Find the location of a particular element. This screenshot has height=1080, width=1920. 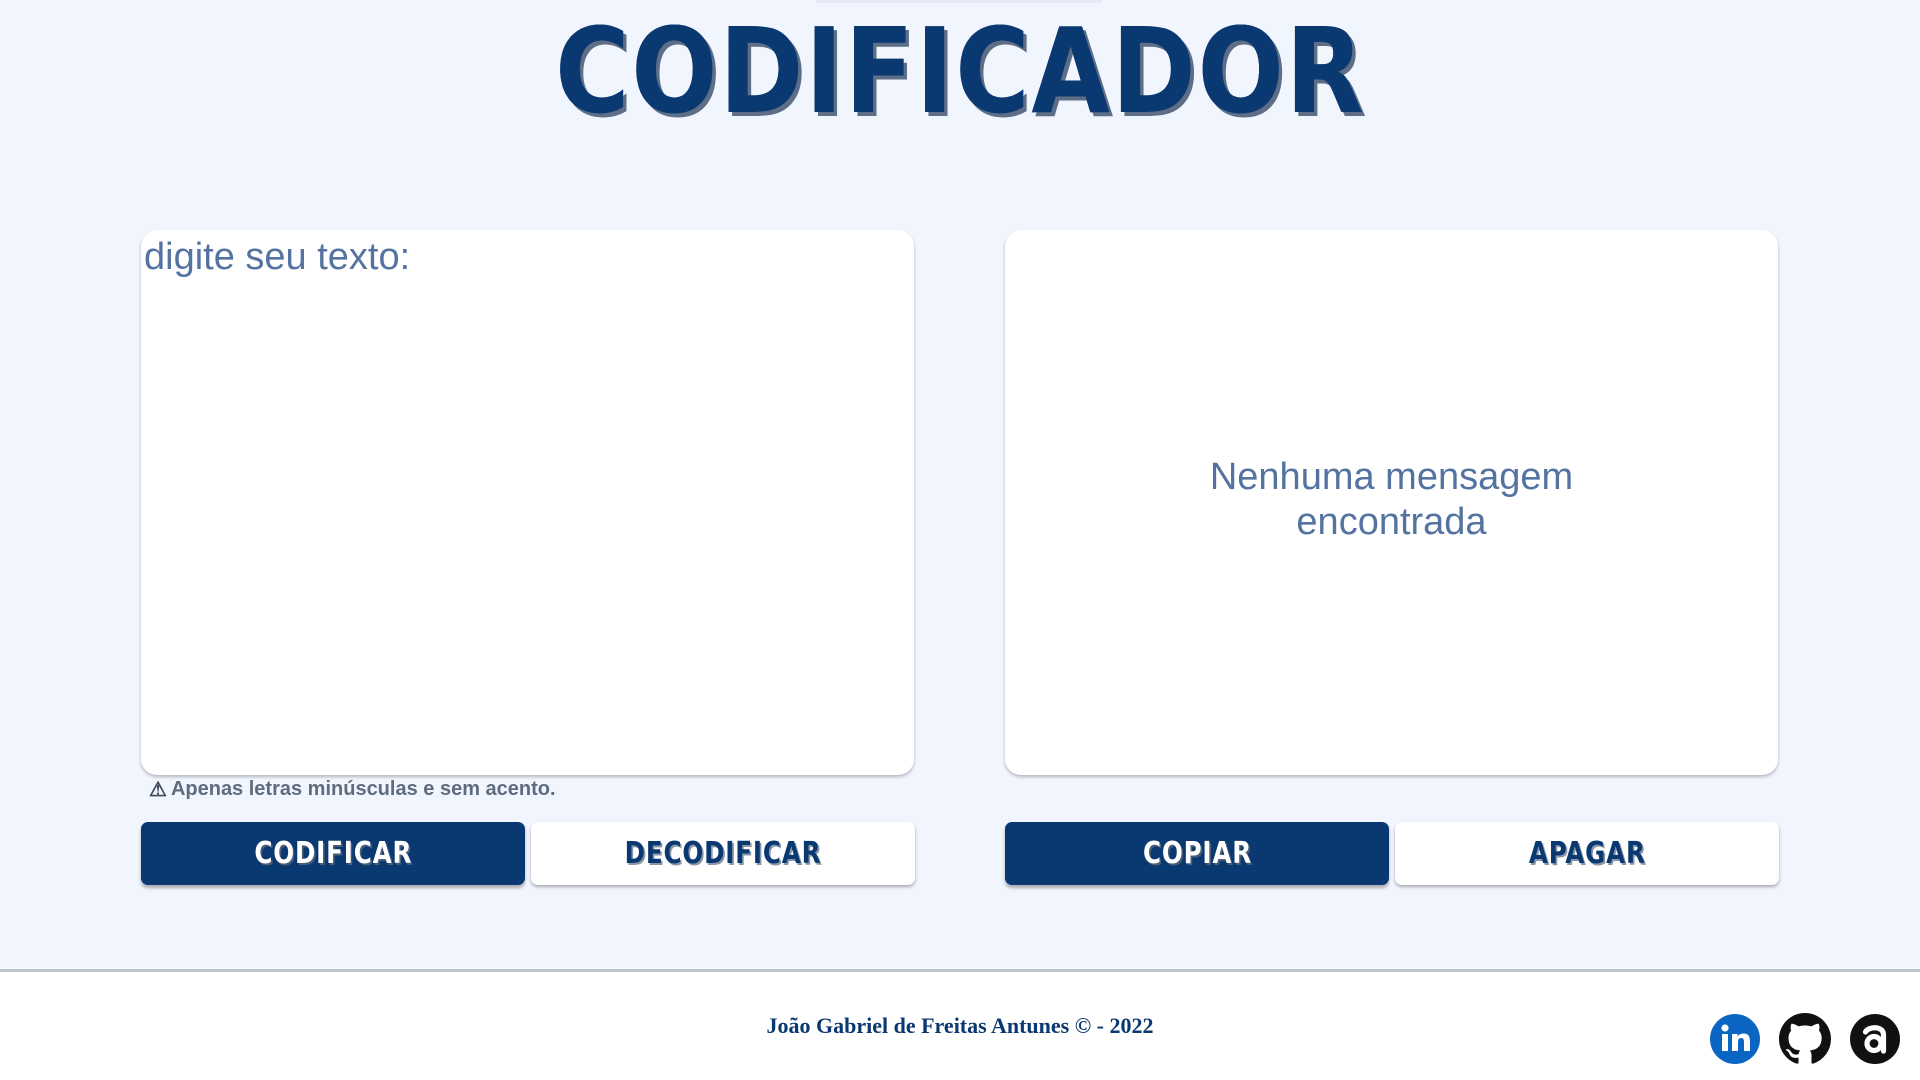

copy-button: COPIAR is located at coordinates (1197, 853).